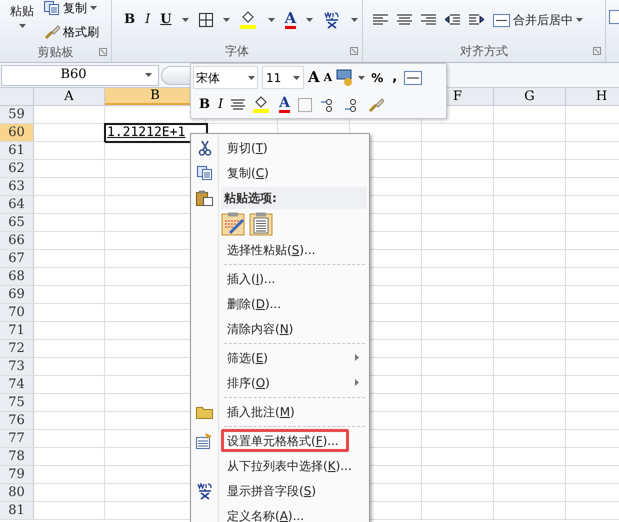  I want to click on group-label: 对齐方式, so click(484, 51).